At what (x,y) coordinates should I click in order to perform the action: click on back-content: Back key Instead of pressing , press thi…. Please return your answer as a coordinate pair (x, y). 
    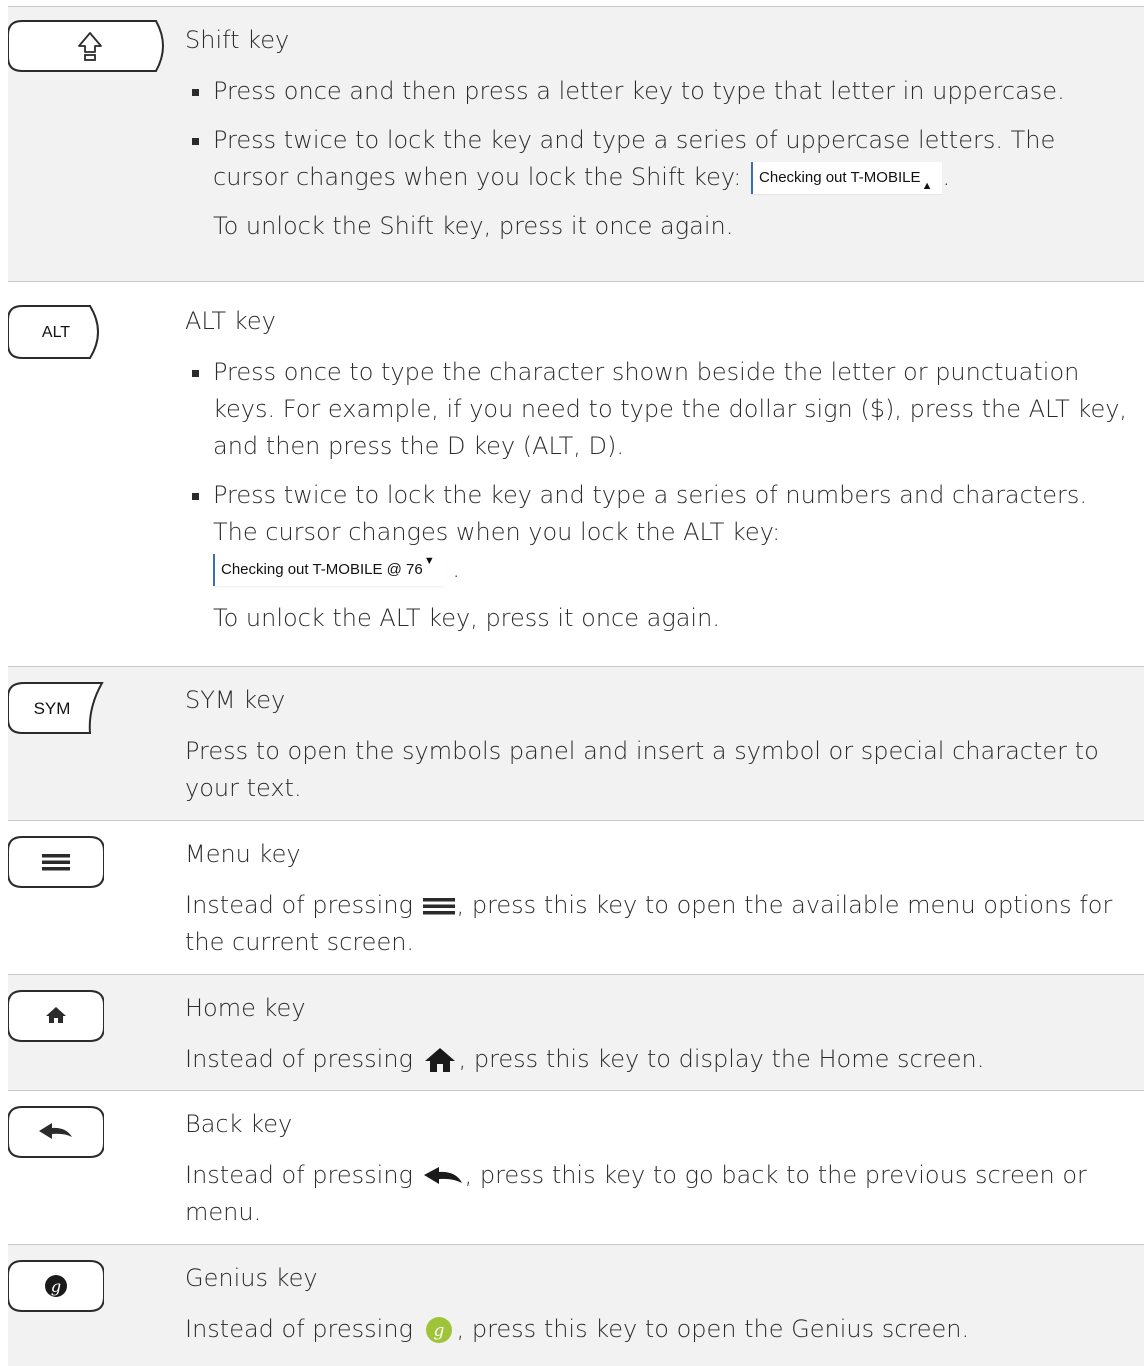
    Looking at the image, I should click on (664, 1161).